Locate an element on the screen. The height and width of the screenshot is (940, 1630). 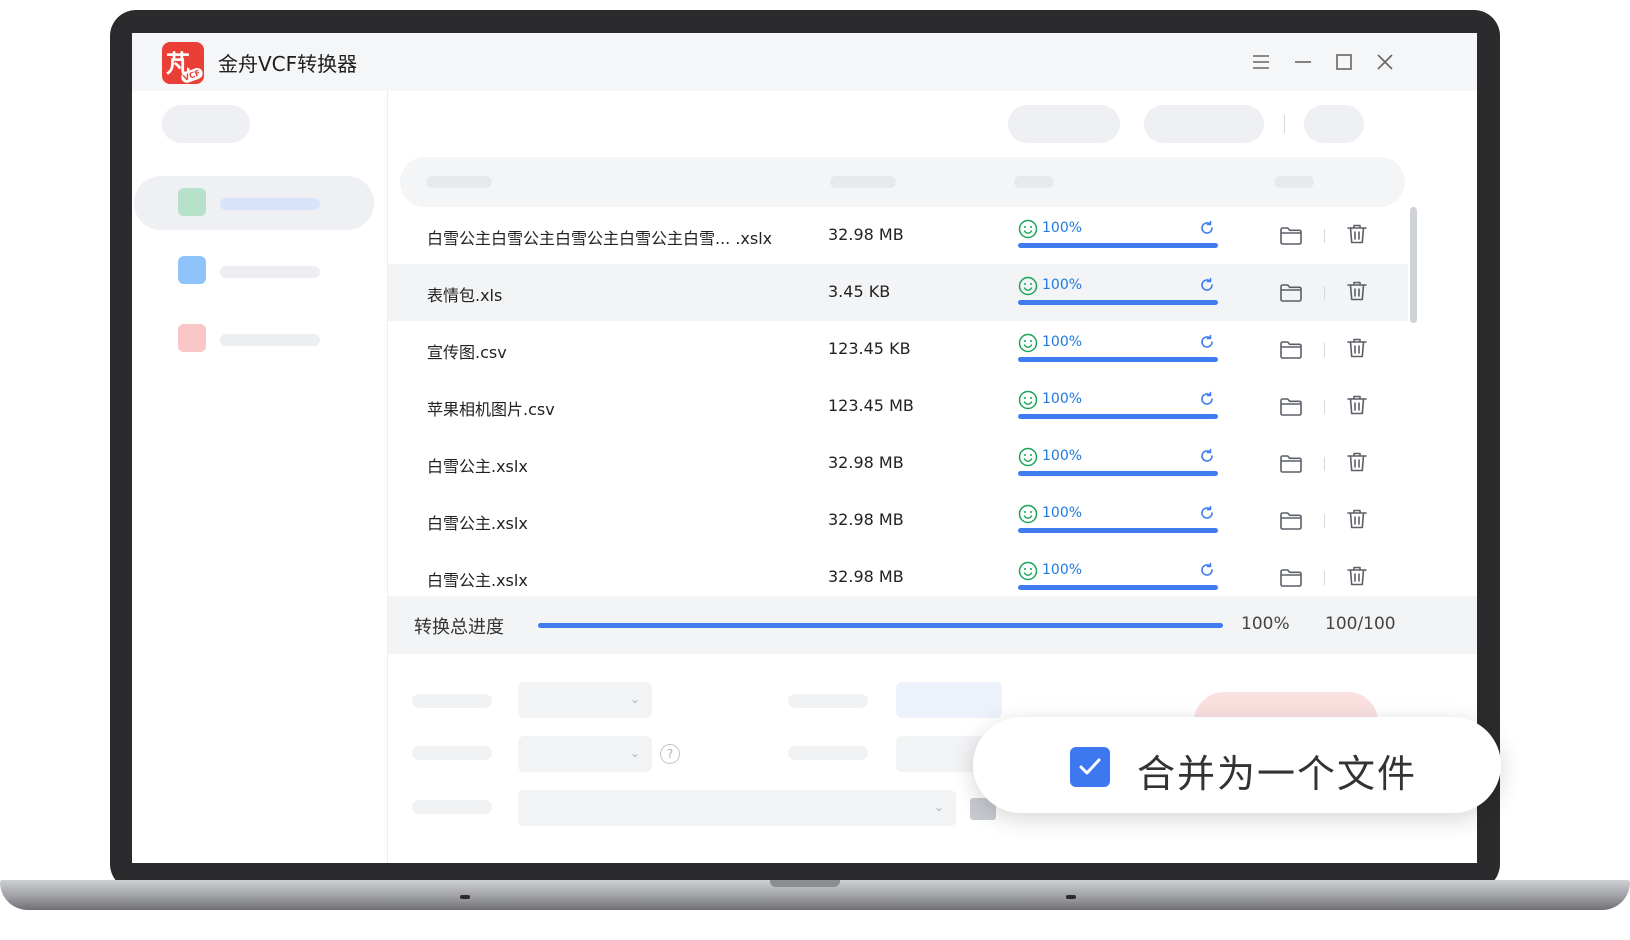
title-bar: 芃 VCF 金舟VCF转换器 is located at coordinates (804, 62).